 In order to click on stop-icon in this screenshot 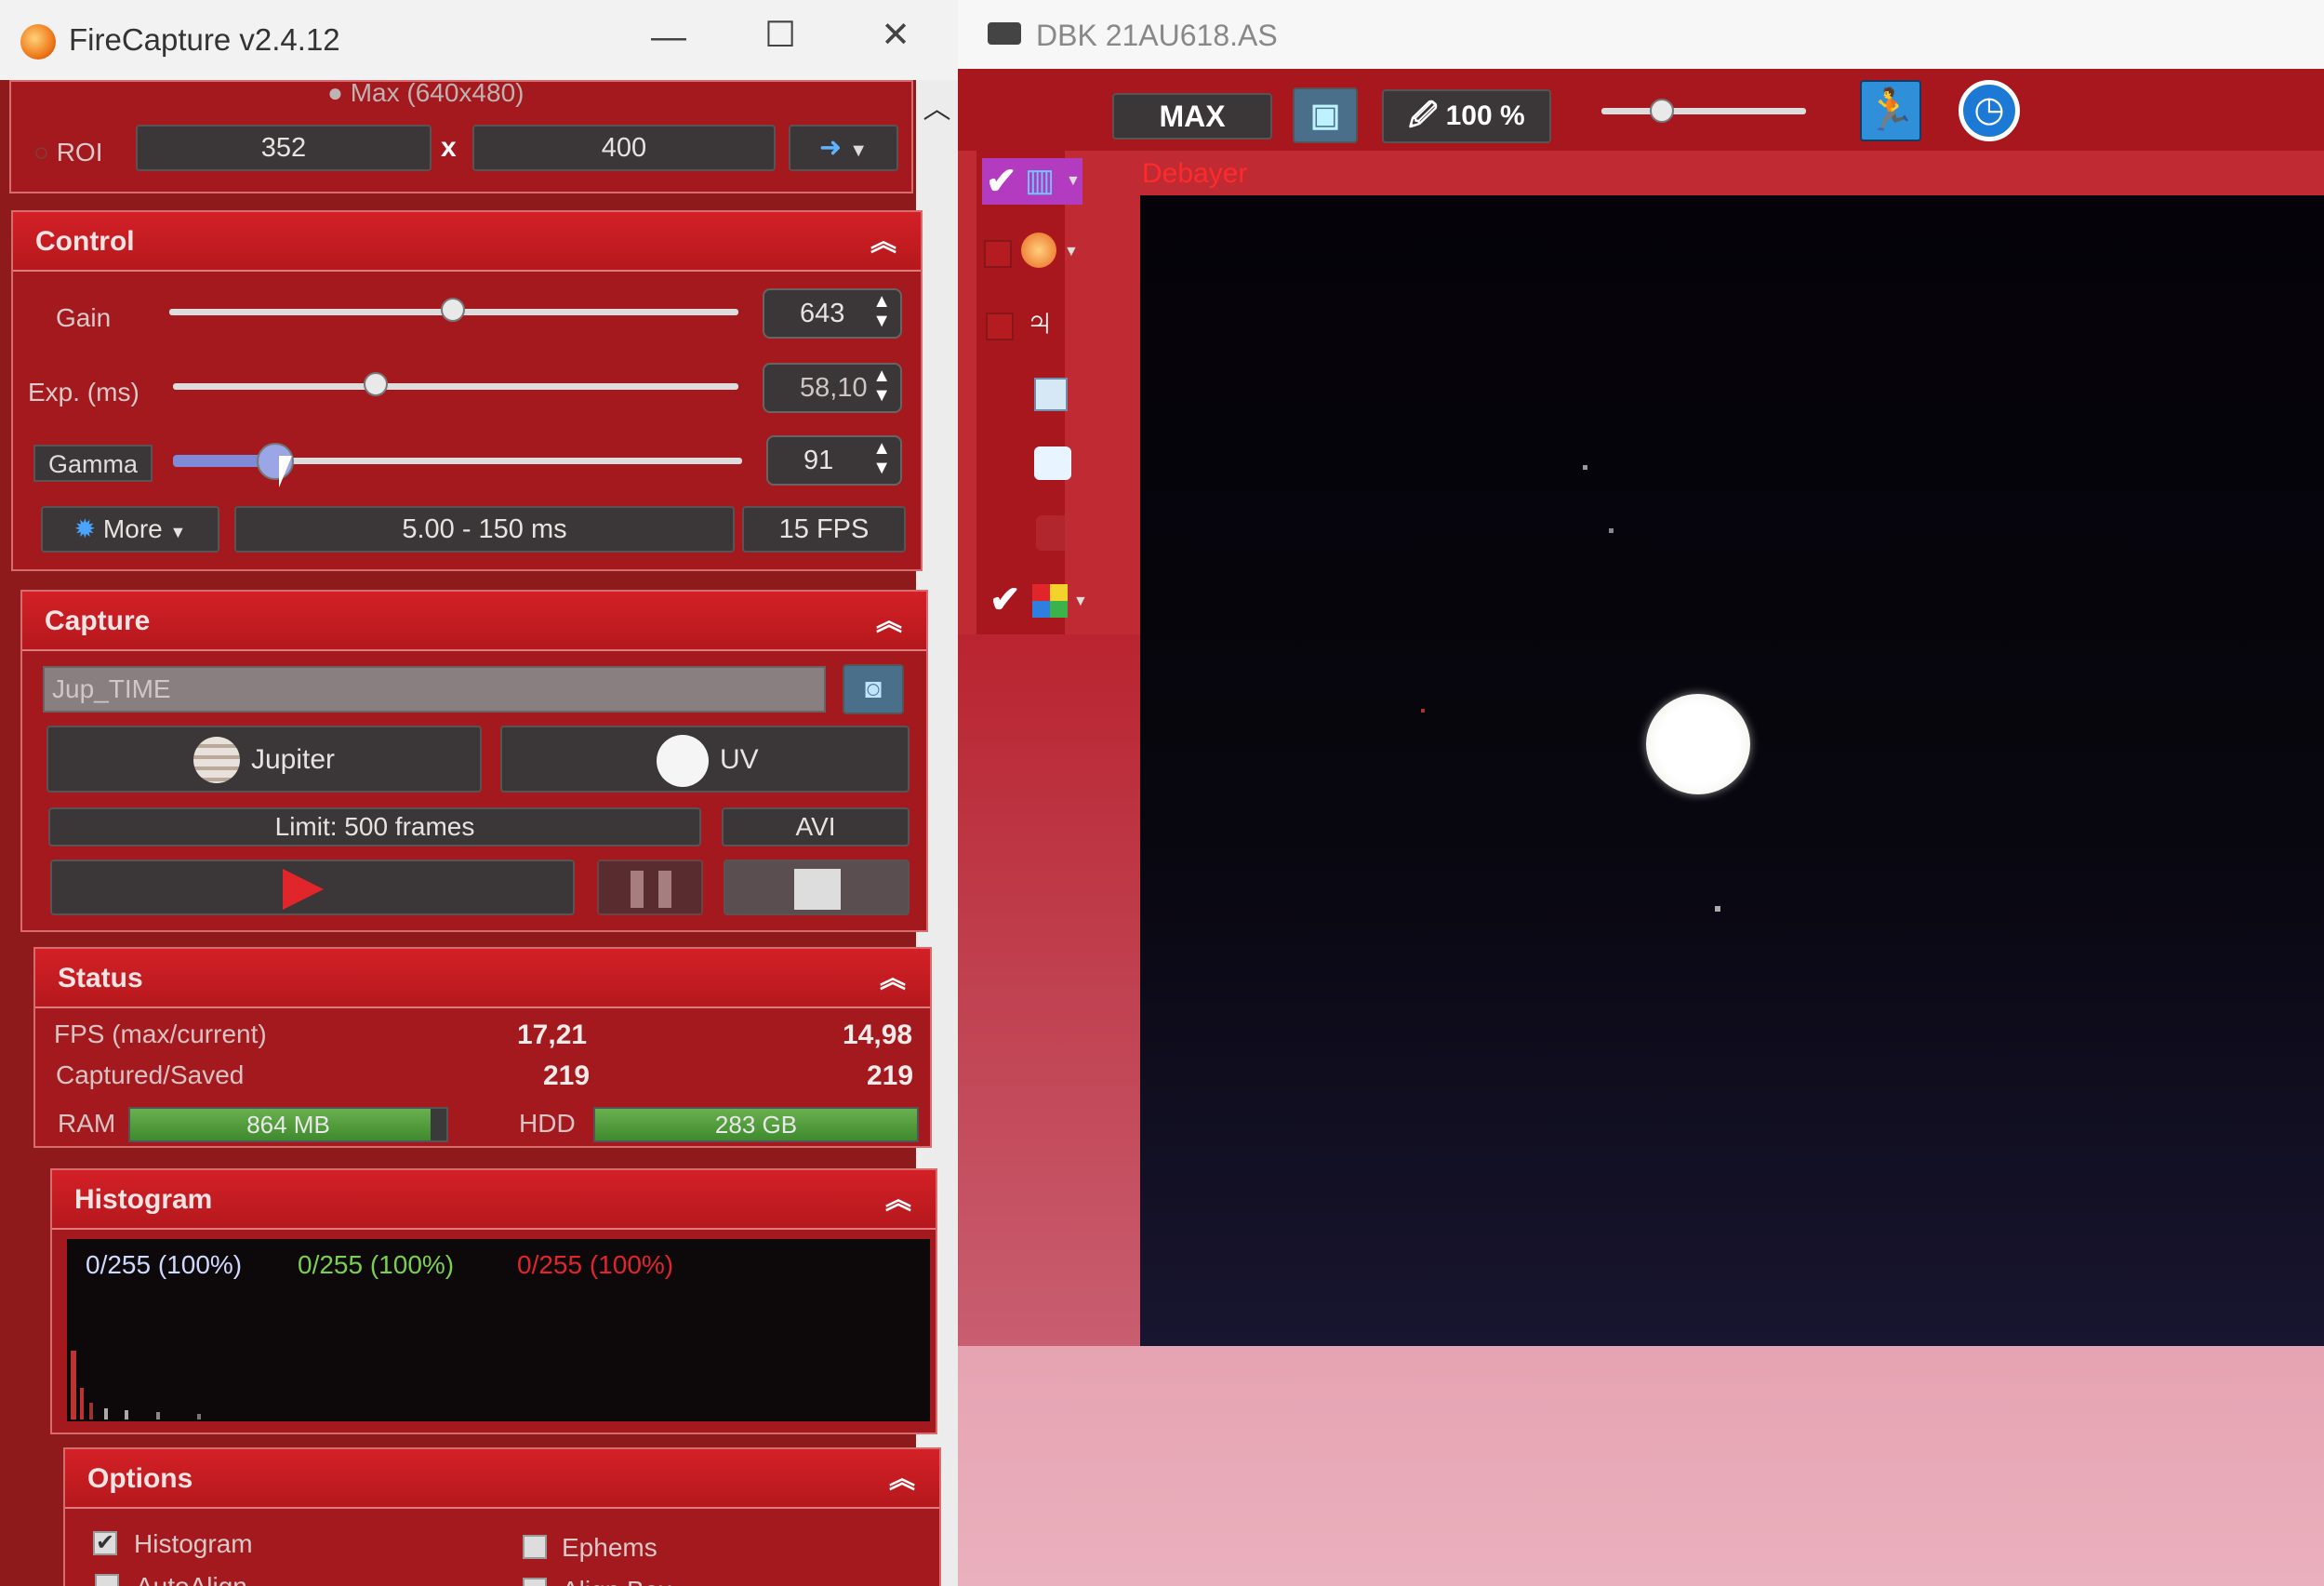, I will do `click(818, 889)`.